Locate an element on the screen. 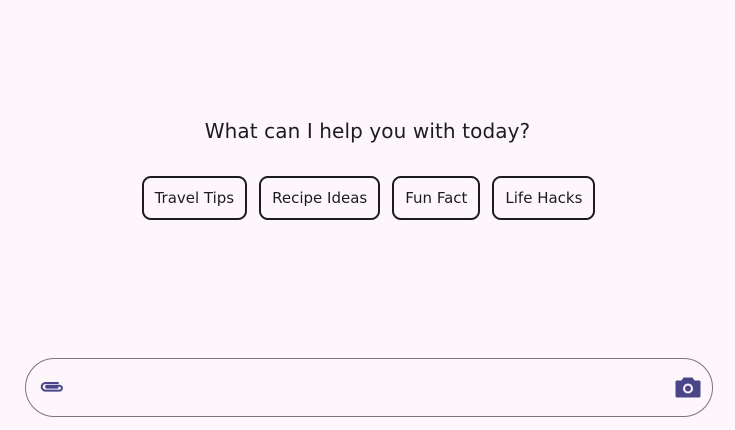 This screenshot has height=430, width=735. paperclip-icon is located at coordinates (52, 387).